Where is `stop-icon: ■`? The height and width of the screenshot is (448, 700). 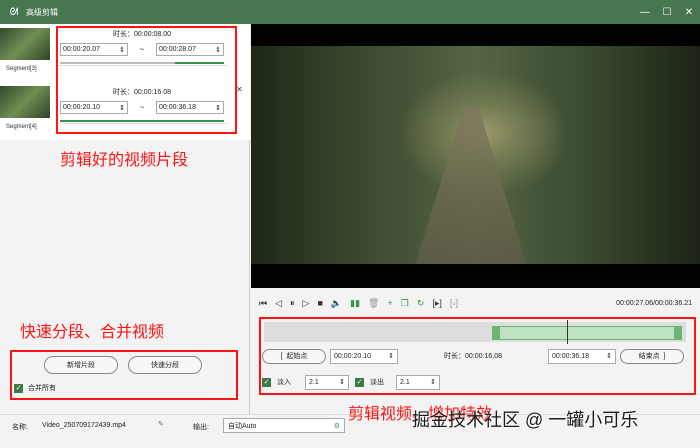
stop-icon: ■ is located at coordinates (319, 303).